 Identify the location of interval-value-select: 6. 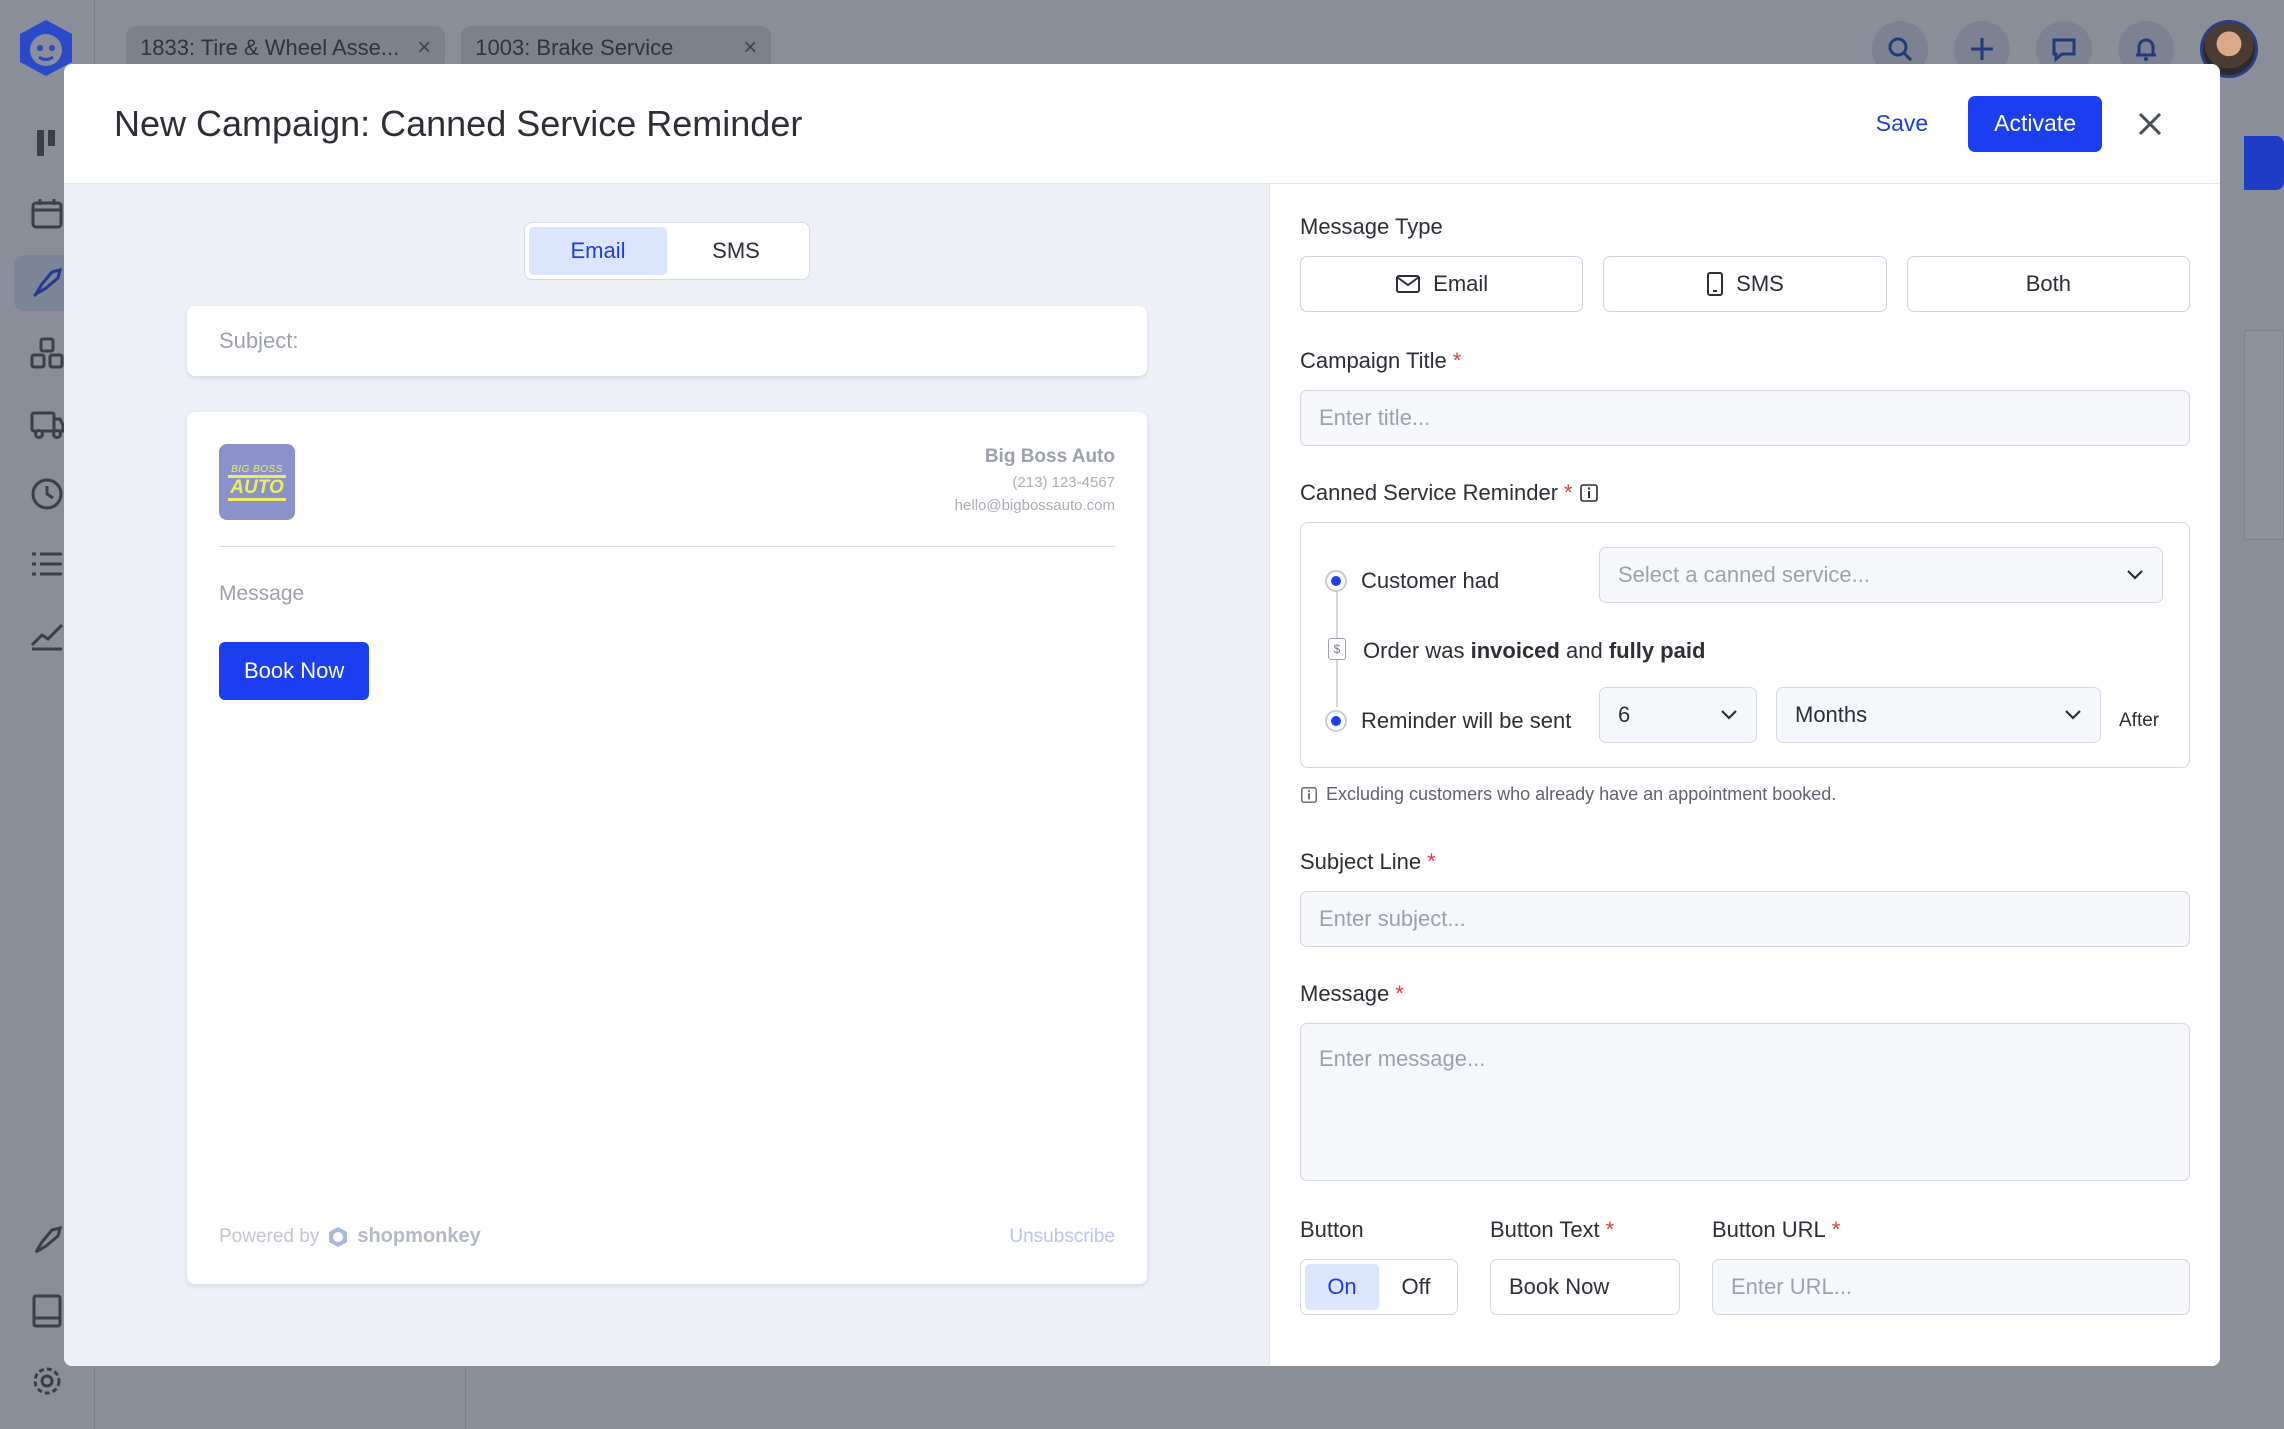
(1678, 715).